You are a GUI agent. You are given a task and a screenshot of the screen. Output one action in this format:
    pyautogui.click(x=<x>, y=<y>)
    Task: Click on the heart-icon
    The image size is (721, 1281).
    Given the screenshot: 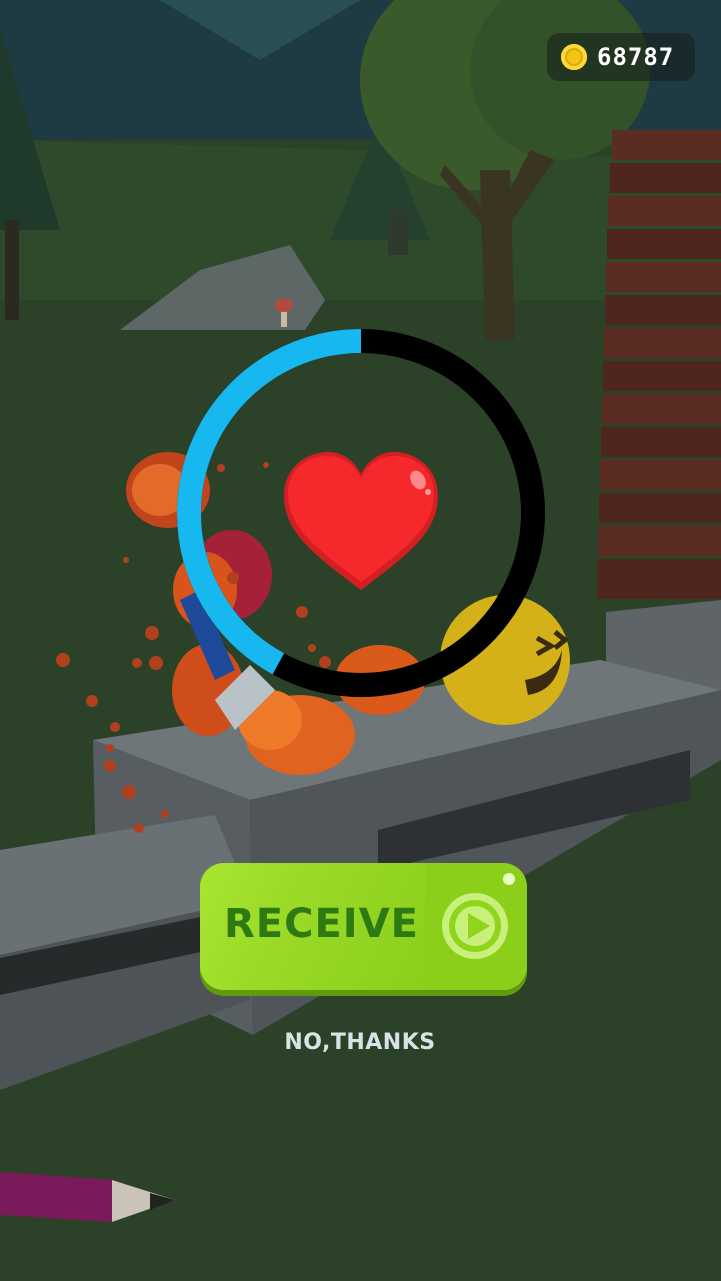 What is the action you would take?
    pyautogui.click(x=361, y=521)
    